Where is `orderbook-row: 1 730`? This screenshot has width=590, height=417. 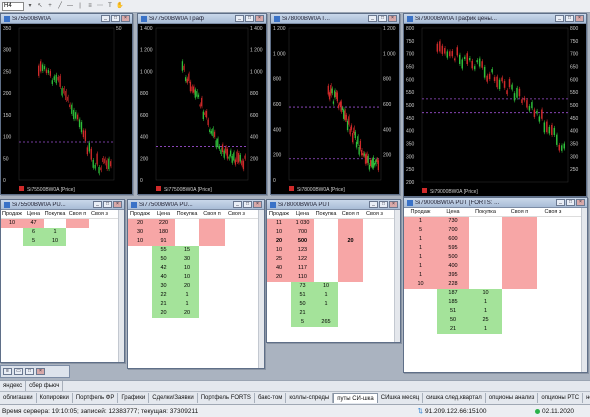 orderbook-row: 1 730 is located at coordinates (495, 221).